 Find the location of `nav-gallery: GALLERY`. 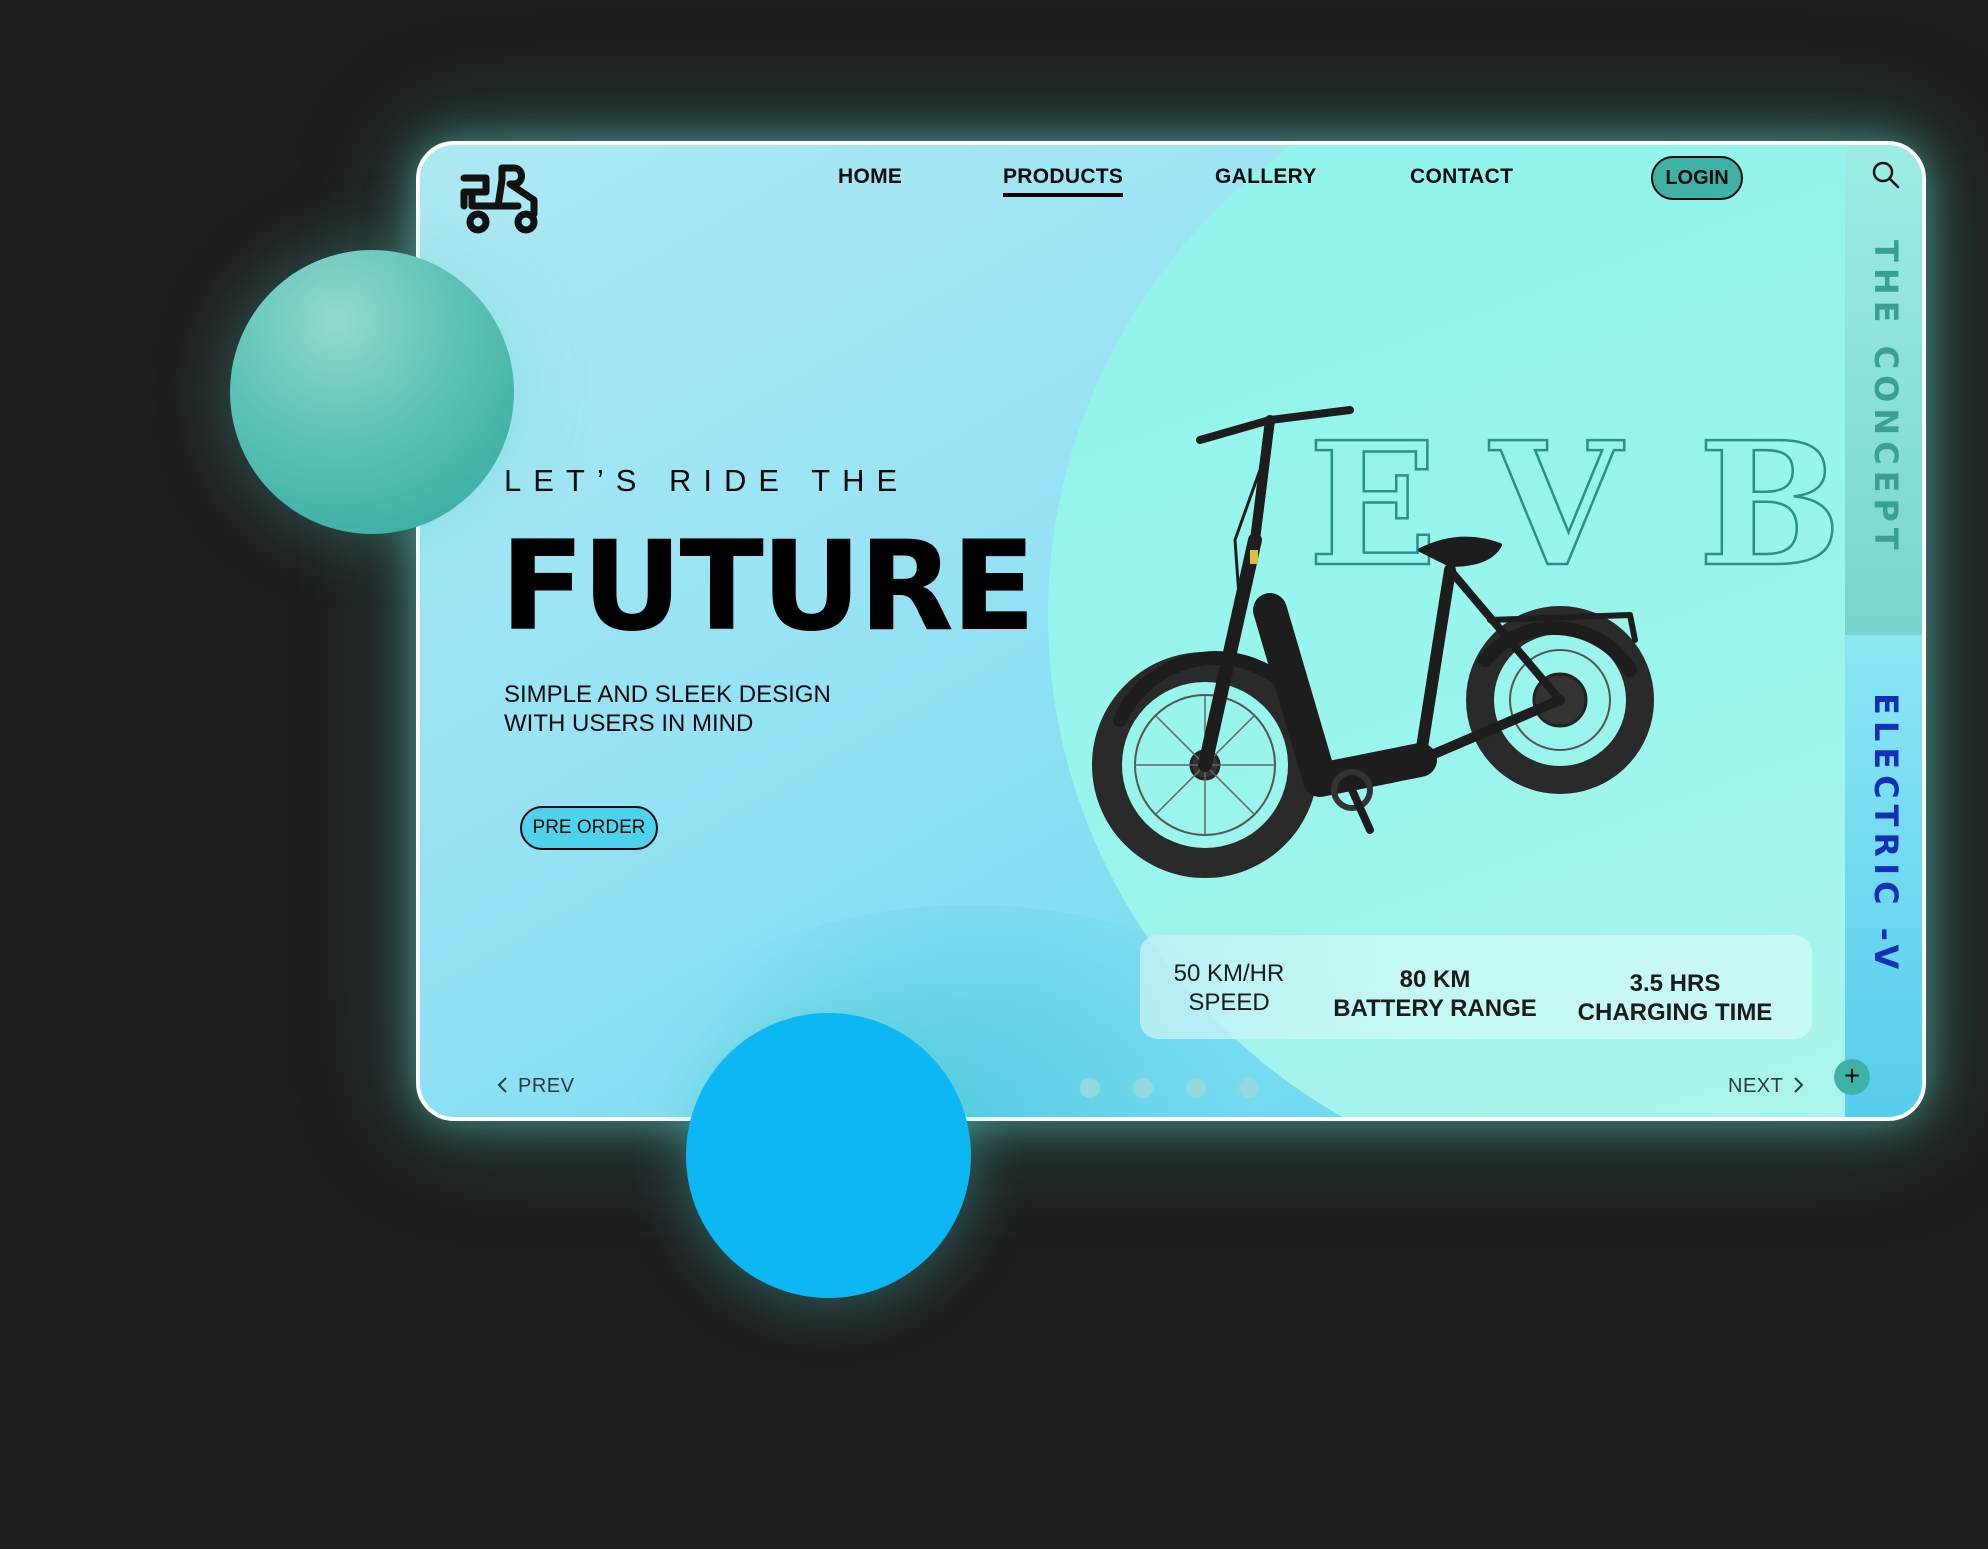

nav-gallery: GALLERY is located at coordinates (1266, 177).